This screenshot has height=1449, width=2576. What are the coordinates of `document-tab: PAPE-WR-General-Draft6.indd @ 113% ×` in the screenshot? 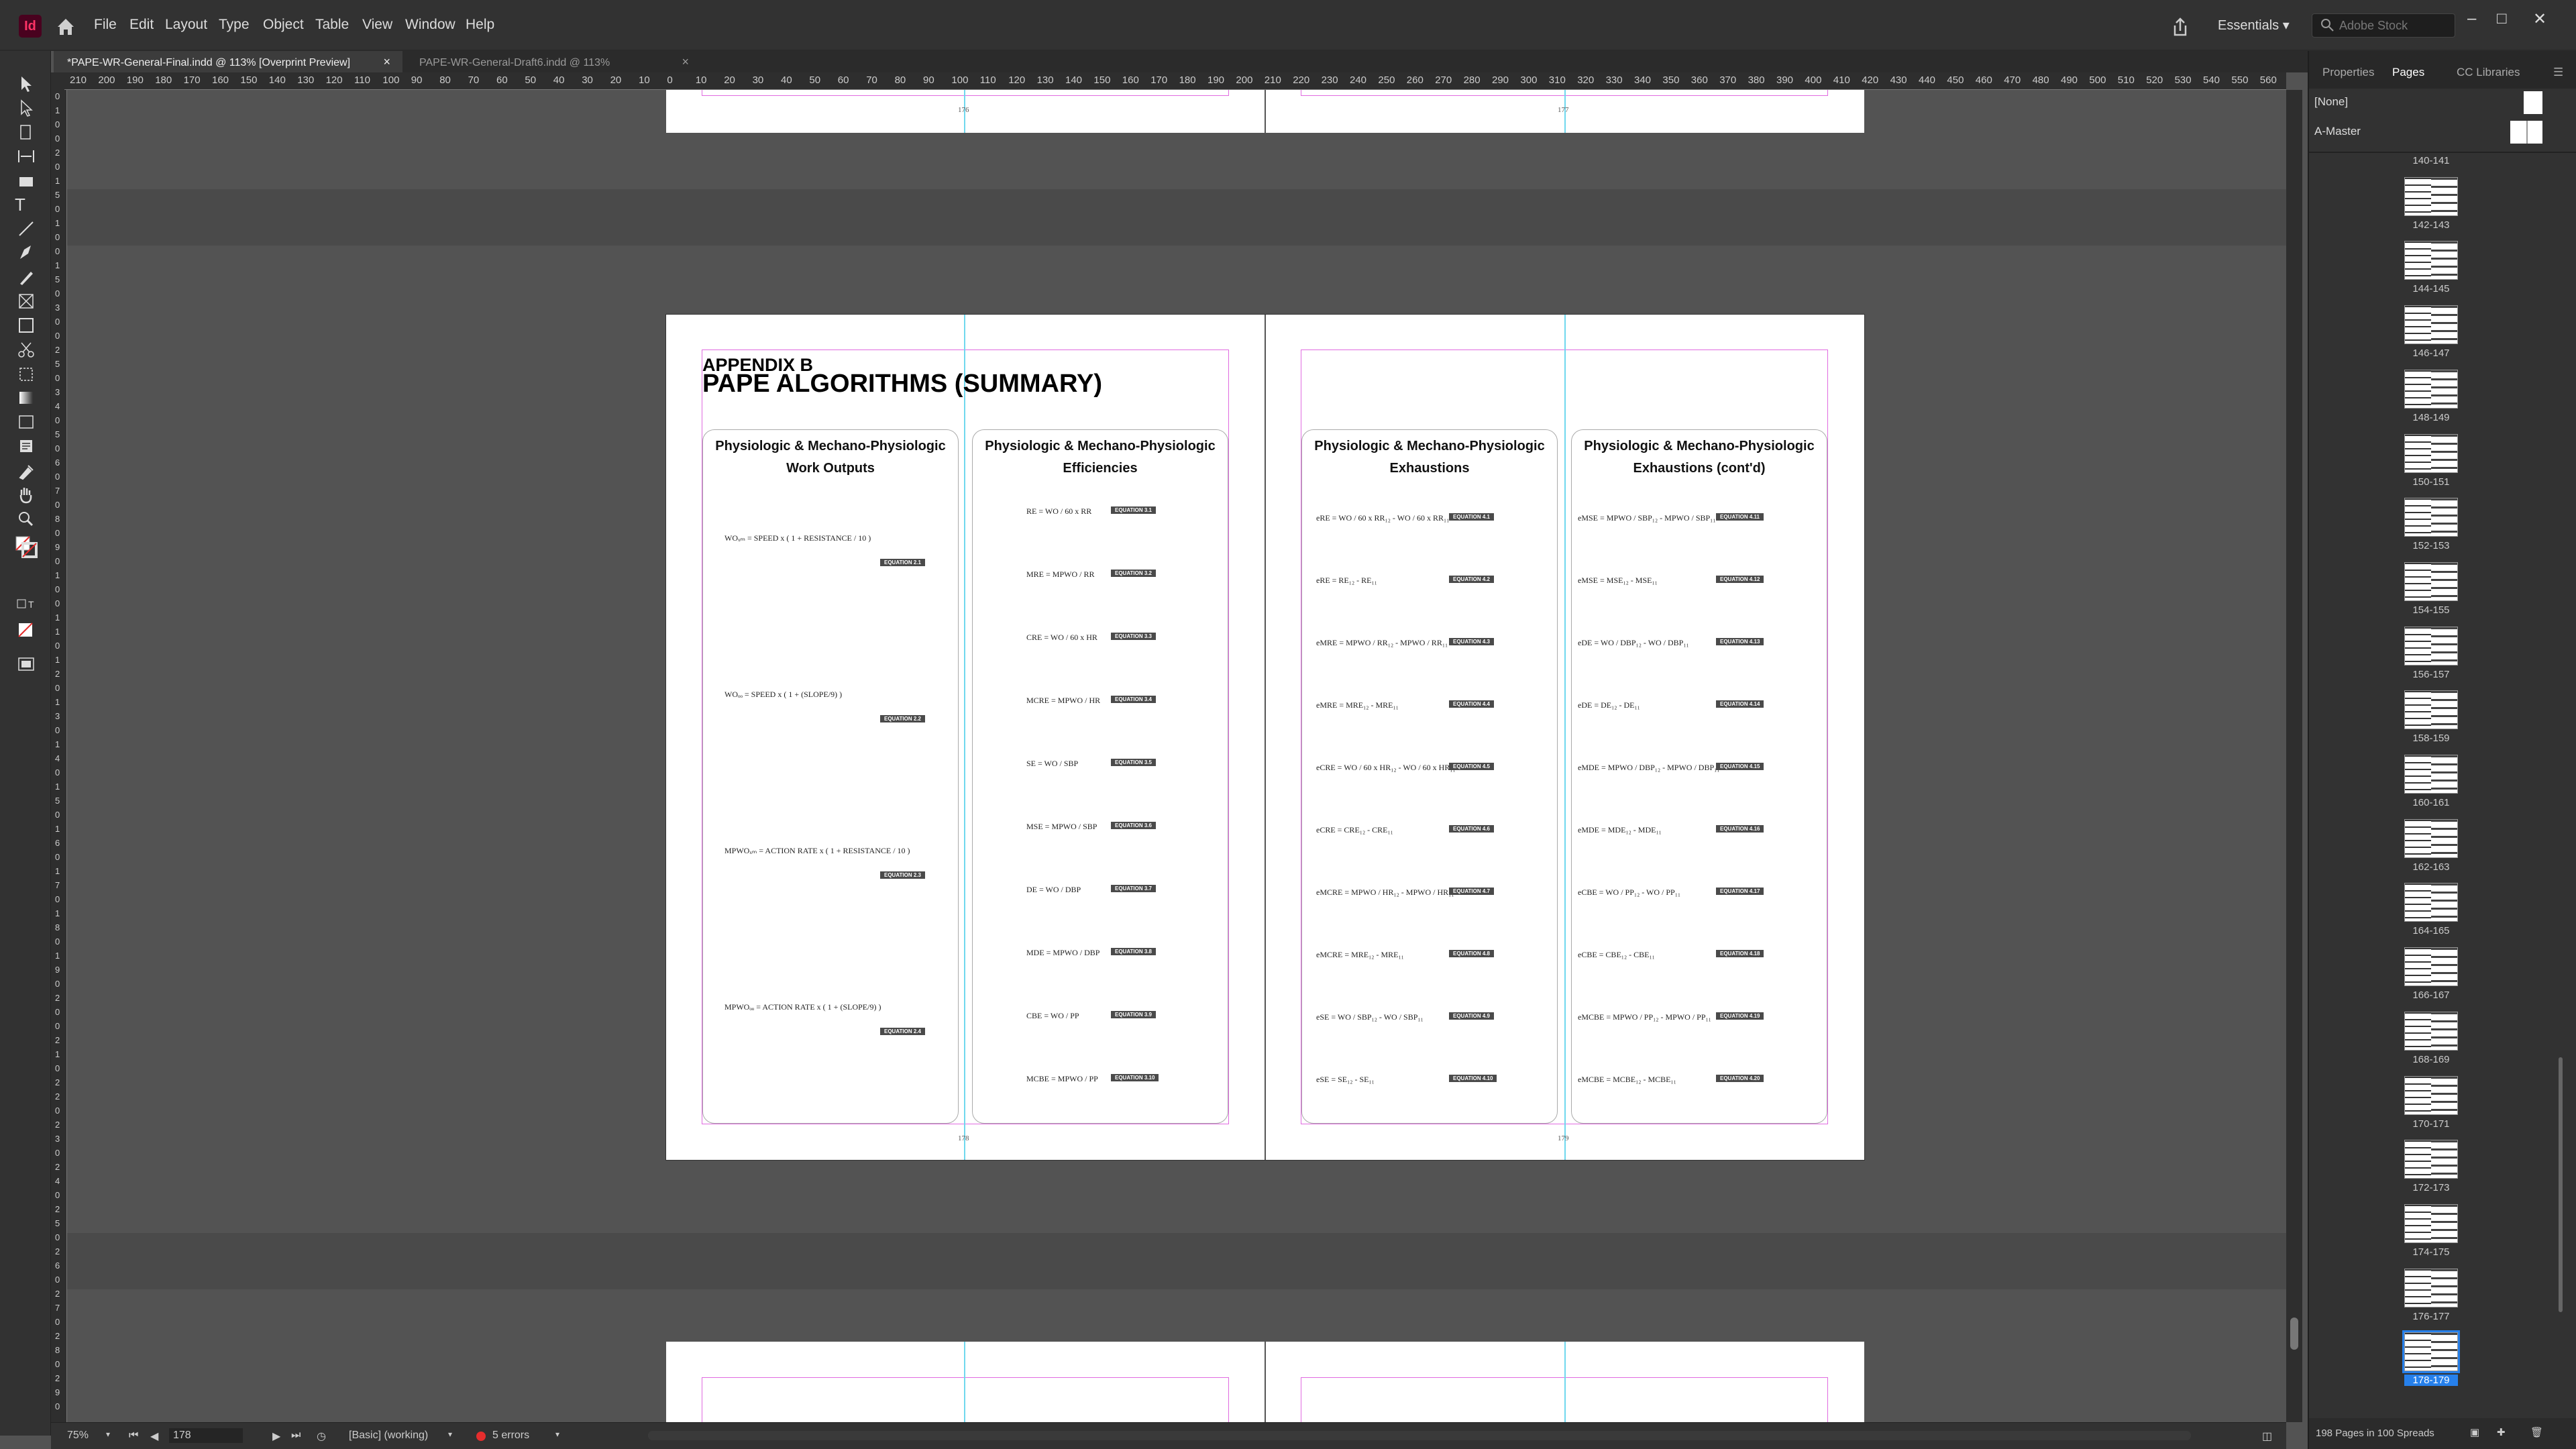 It's located at (553, 61).